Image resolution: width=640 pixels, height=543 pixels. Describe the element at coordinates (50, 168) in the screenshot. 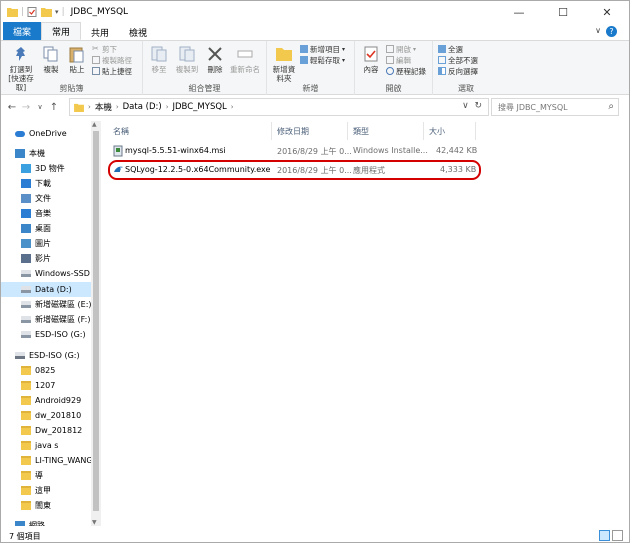

I see `nav-item-label: 3D 物件` at that location.